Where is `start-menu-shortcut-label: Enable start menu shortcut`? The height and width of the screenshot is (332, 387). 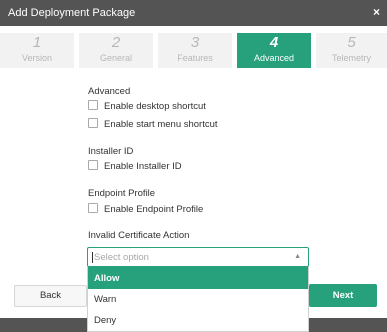 start-menu-shortcut-label: Enable start menu shortcut is located at coordinates (161, 124).